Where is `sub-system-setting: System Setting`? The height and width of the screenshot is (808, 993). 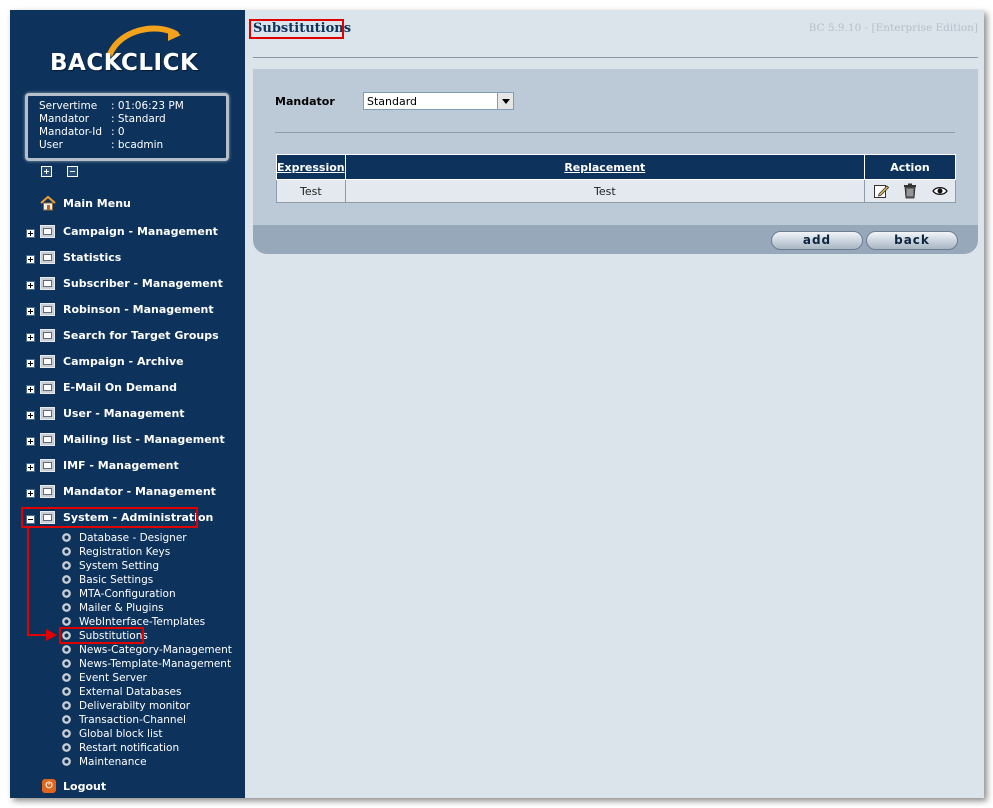 sub-system-setting: System Setting is located at coordinates (152, 566).